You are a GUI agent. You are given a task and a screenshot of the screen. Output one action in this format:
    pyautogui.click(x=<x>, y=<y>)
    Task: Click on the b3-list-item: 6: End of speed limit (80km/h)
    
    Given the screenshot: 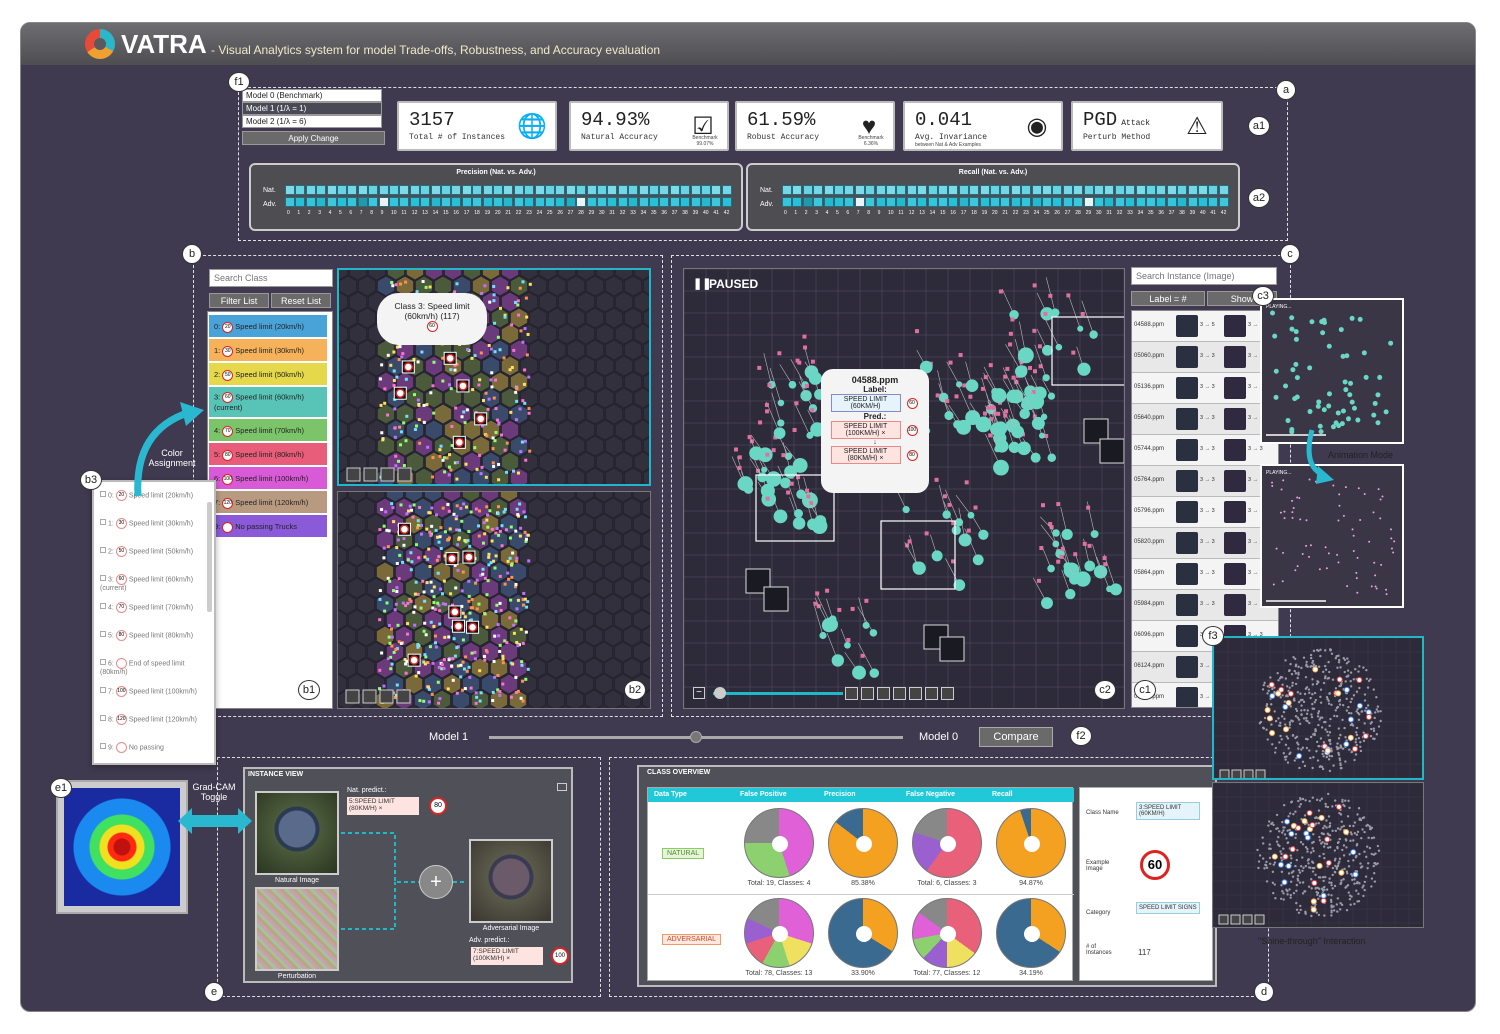 What is the action you would take?
    pyautogui.click(x=155, y=667)
    